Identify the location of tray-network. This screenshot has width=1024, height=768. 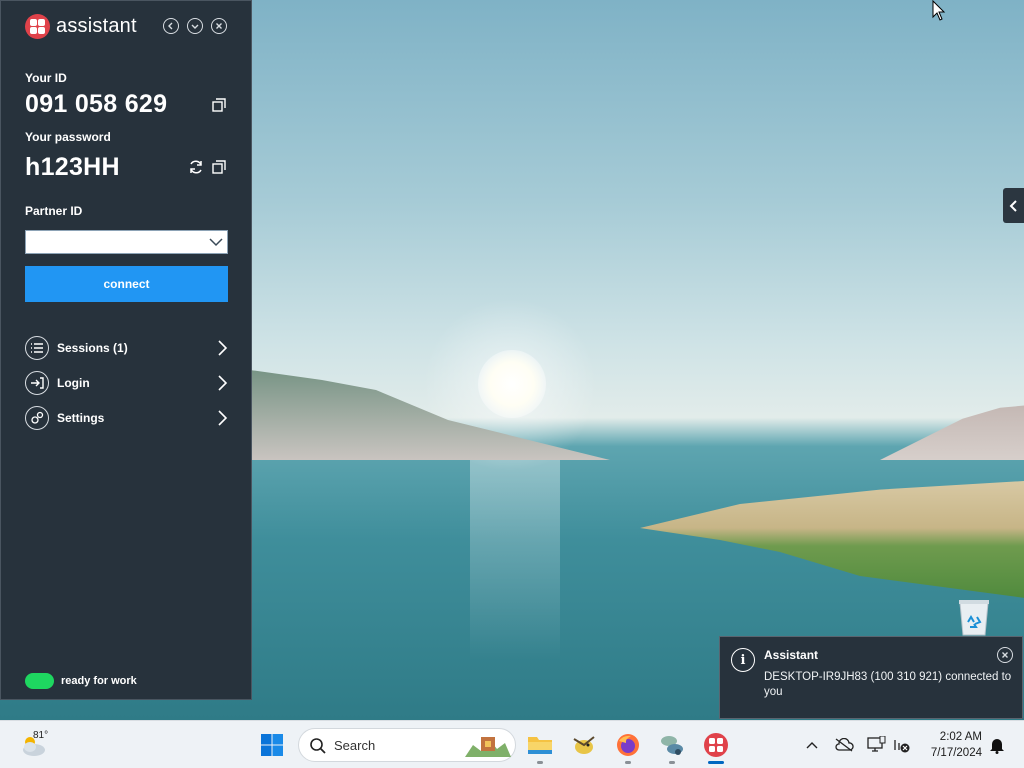
(902, 745).